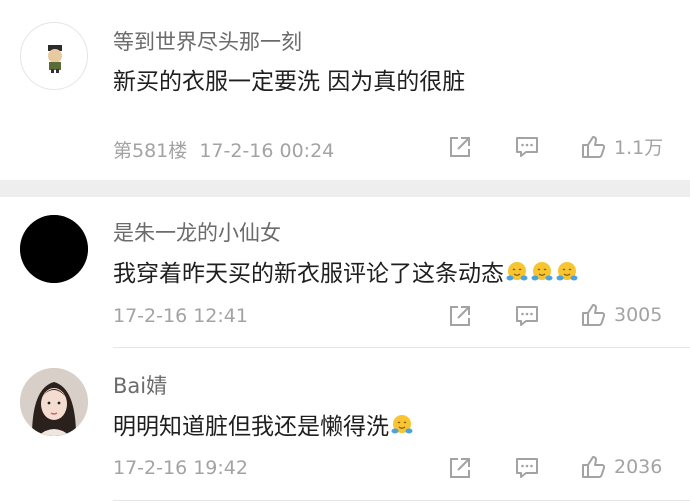 This screenshot has width=690, height=503. I want to click on like-button: 2036, so click(621, 467).